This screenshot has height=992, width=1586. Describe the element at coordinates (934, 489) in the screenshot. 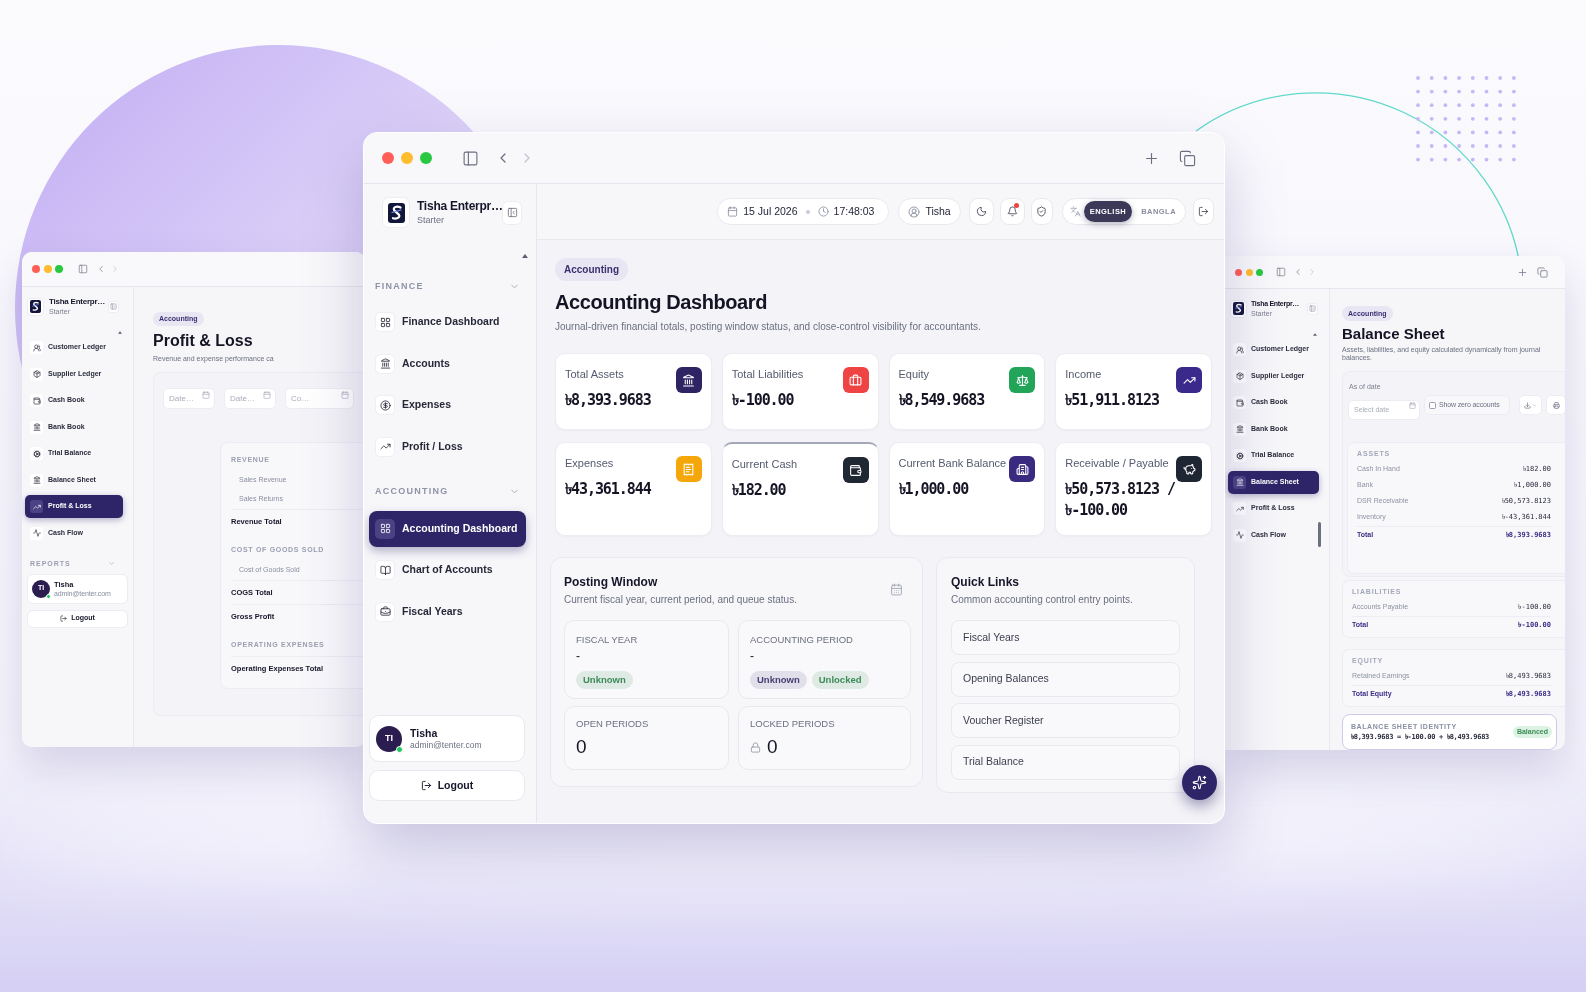

I see `stat-value: ৳1,000.00` at that location.